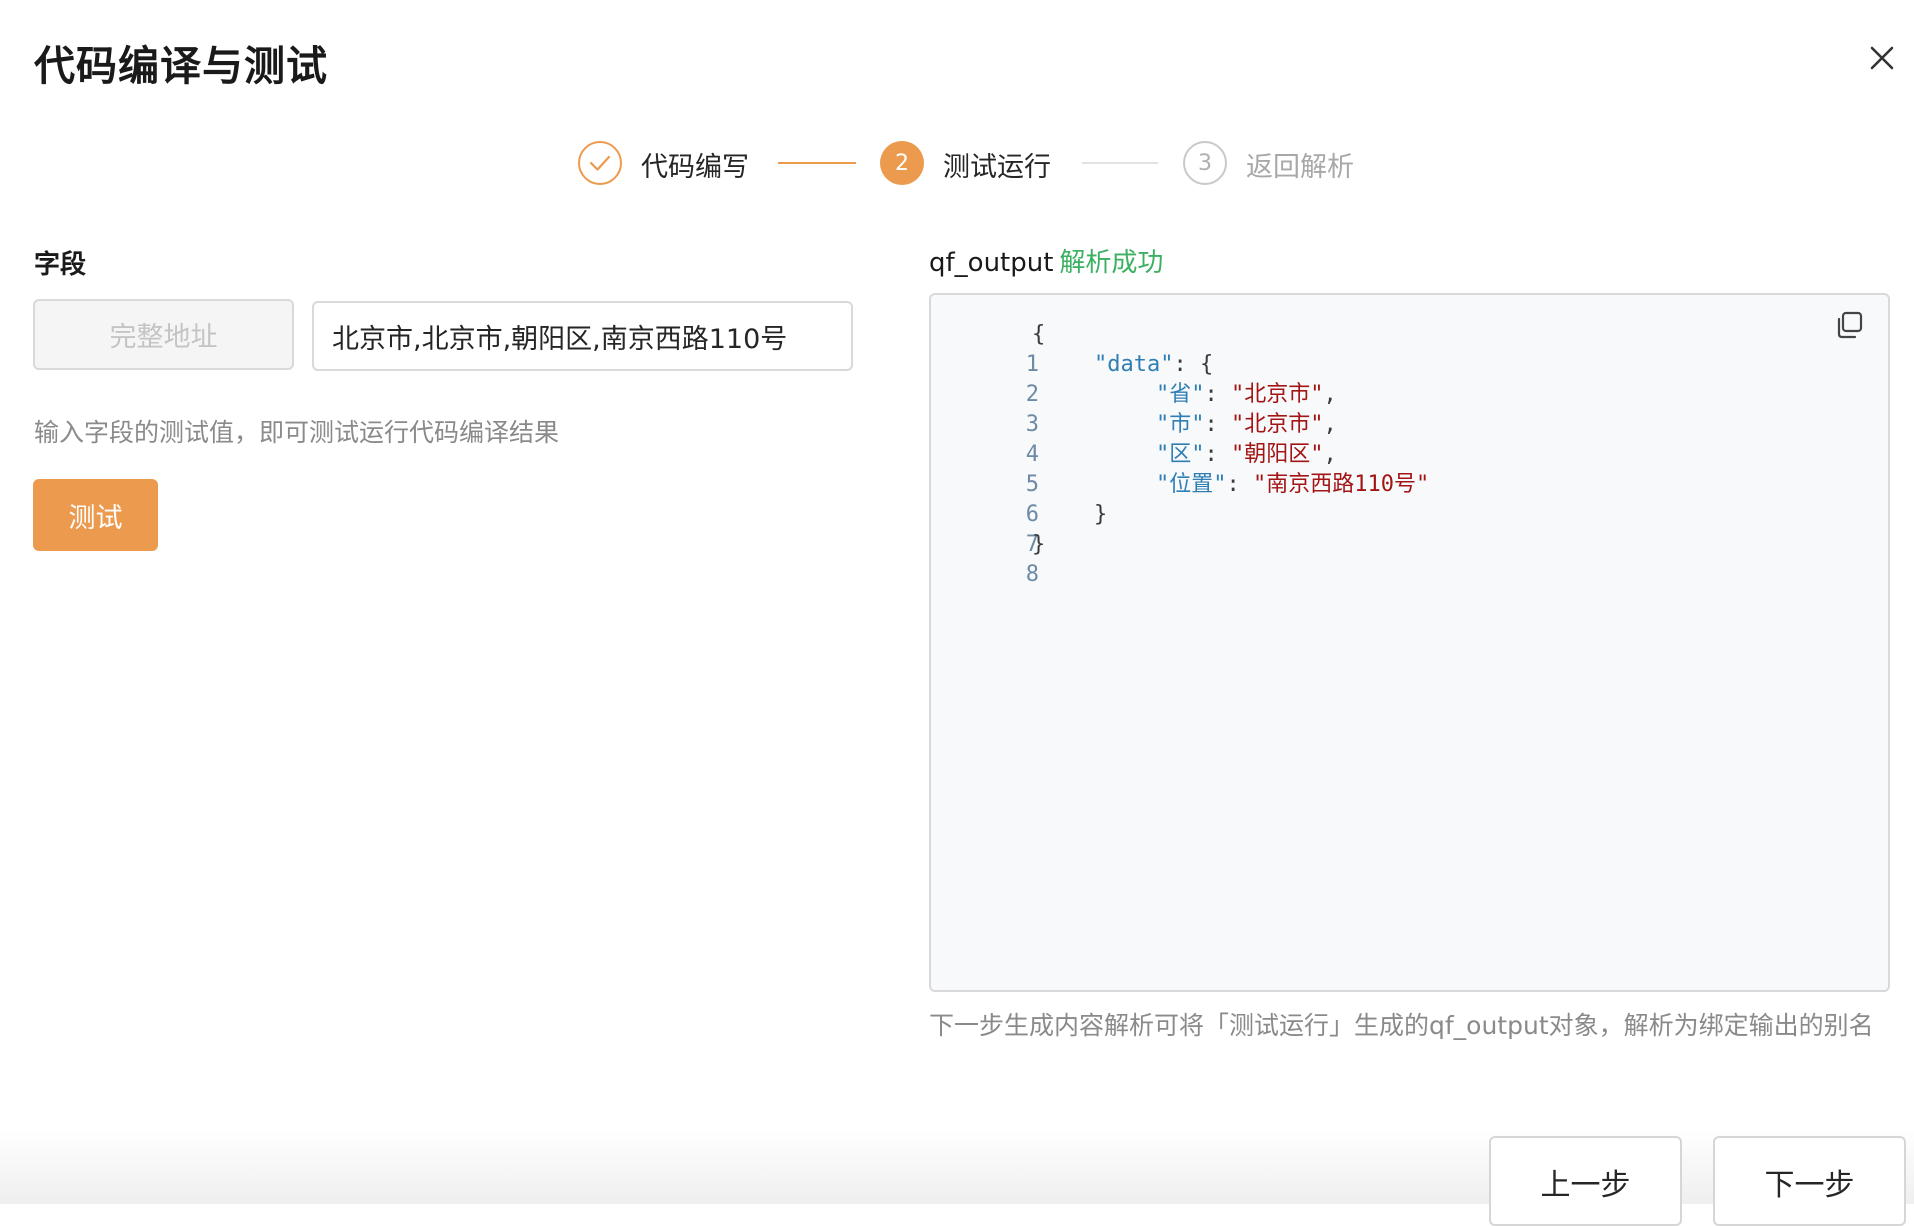 The image size is (1914, 1226). I want to click on test-button: 测试, so click(95, 515).